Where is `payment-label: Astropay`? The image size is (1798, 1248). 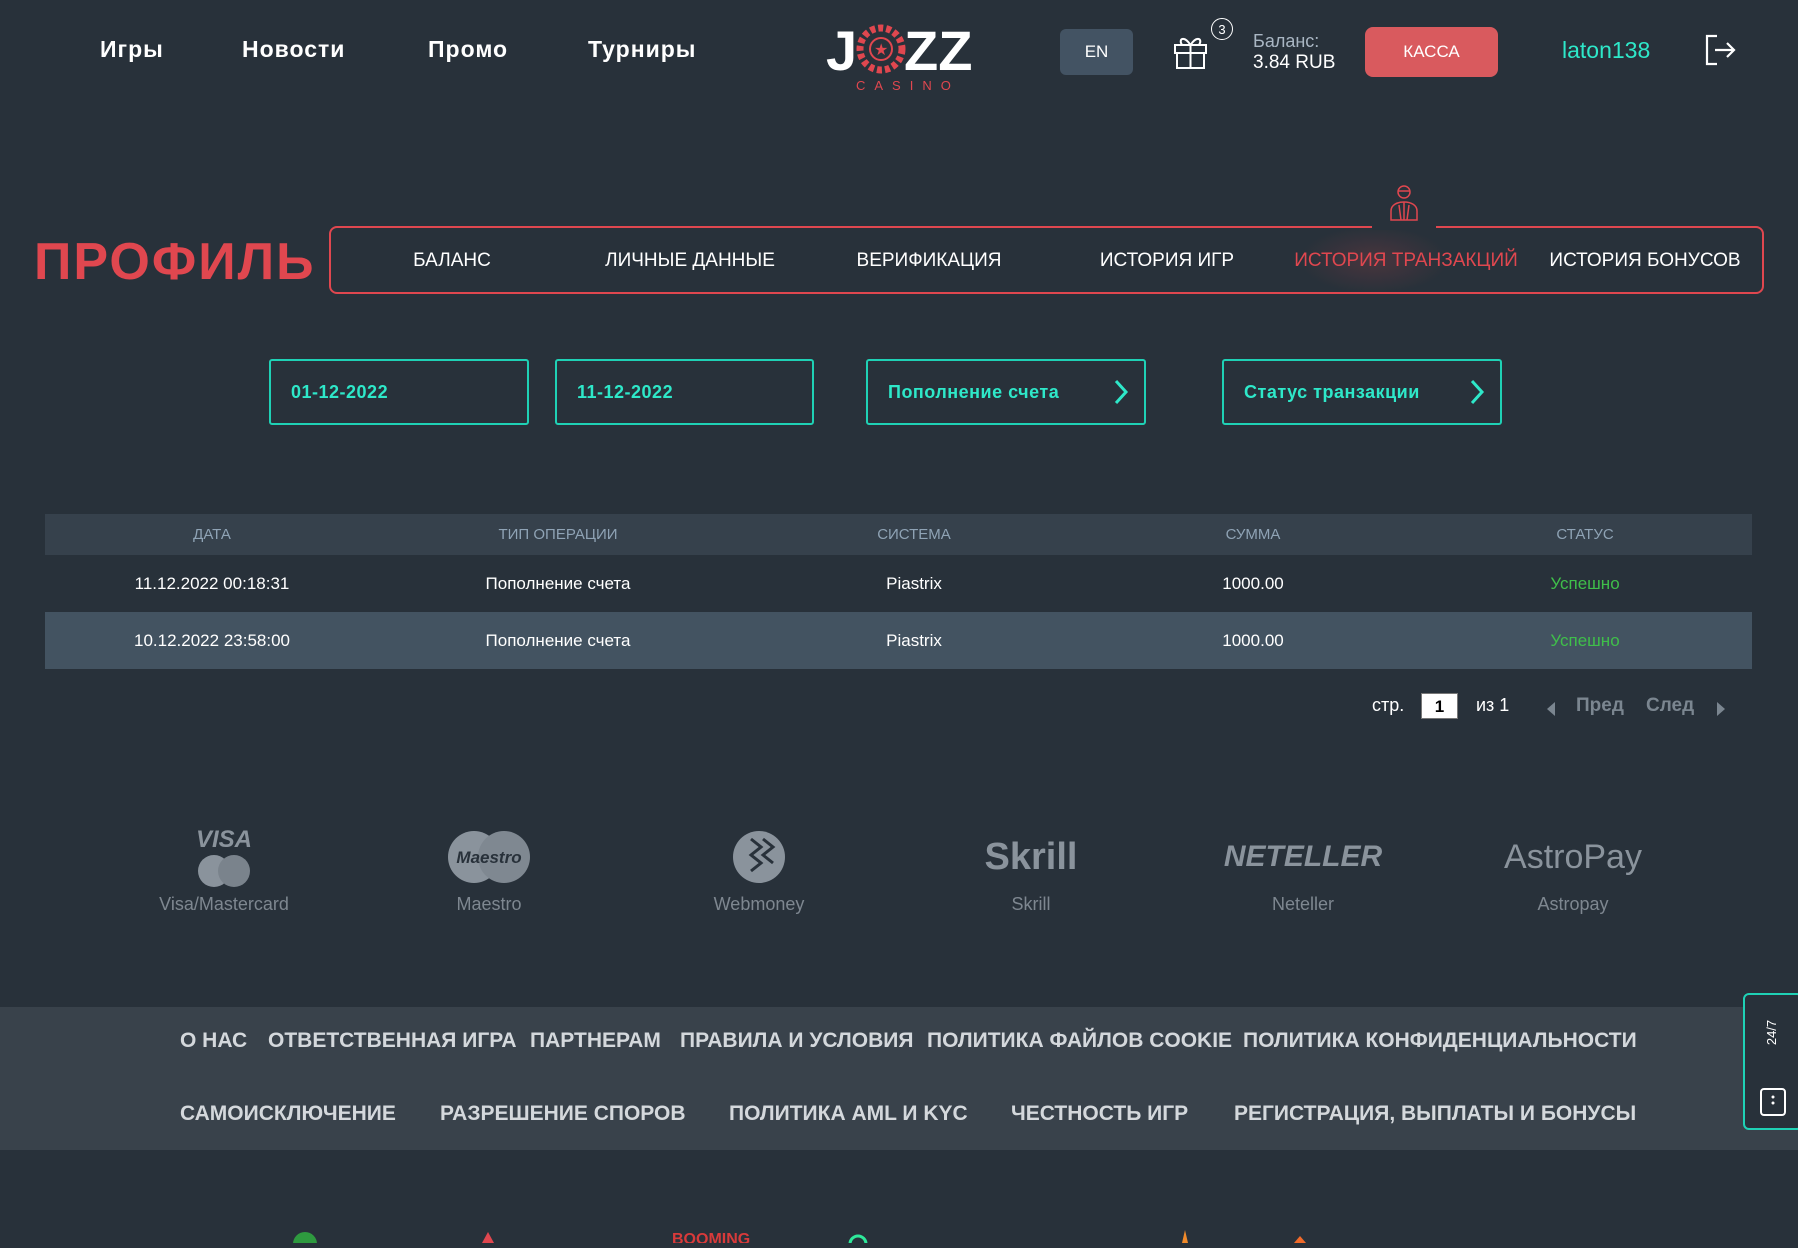
payment-label: Astropay is located at coordinates (1573, 904).